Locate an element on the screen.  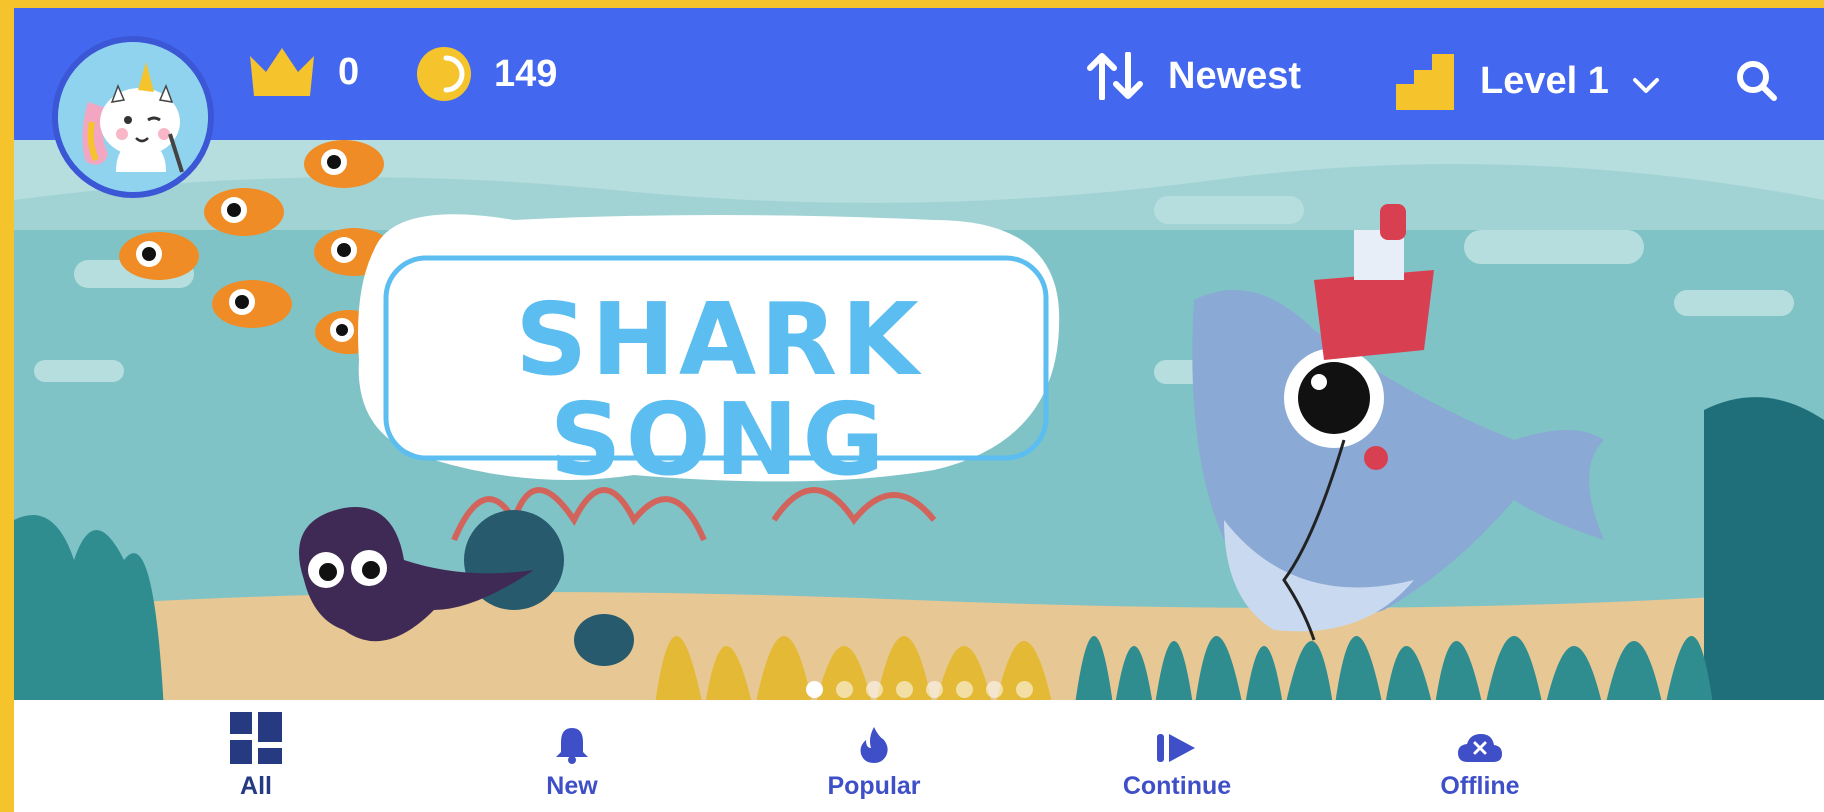
bell-icon is located at coordinates (572, 746).